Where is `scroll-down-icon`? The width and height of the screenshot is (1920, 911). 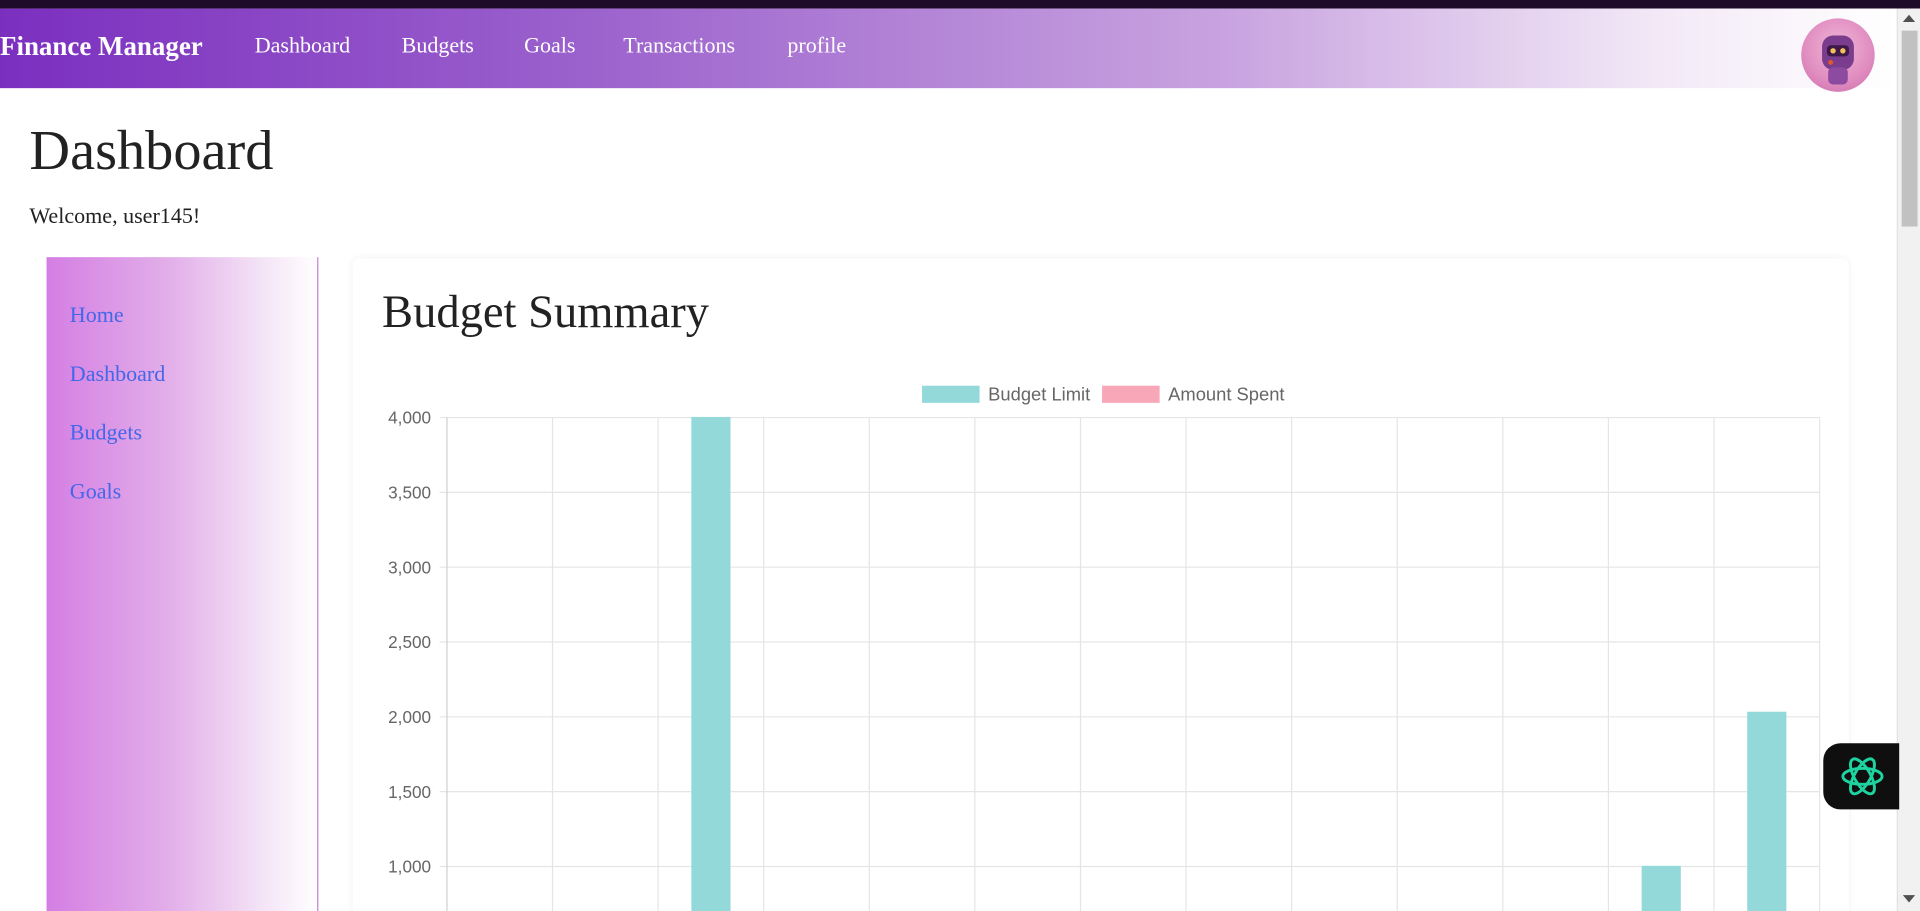
scroll-down-icon is located at coordinates (1909, 899).